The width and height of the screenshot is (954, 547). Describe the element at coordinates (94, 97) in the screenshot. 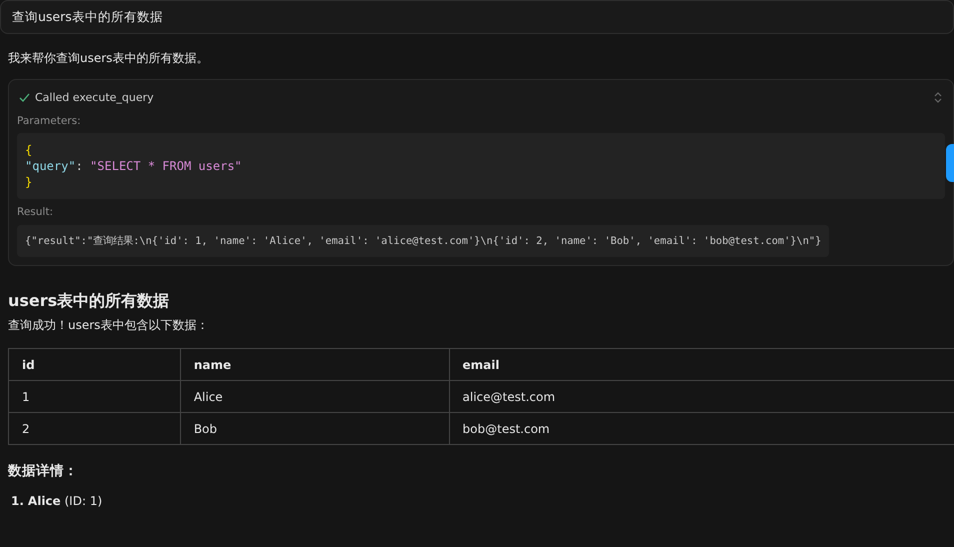

I see `tool-call-label: Called execute_query` at that location.